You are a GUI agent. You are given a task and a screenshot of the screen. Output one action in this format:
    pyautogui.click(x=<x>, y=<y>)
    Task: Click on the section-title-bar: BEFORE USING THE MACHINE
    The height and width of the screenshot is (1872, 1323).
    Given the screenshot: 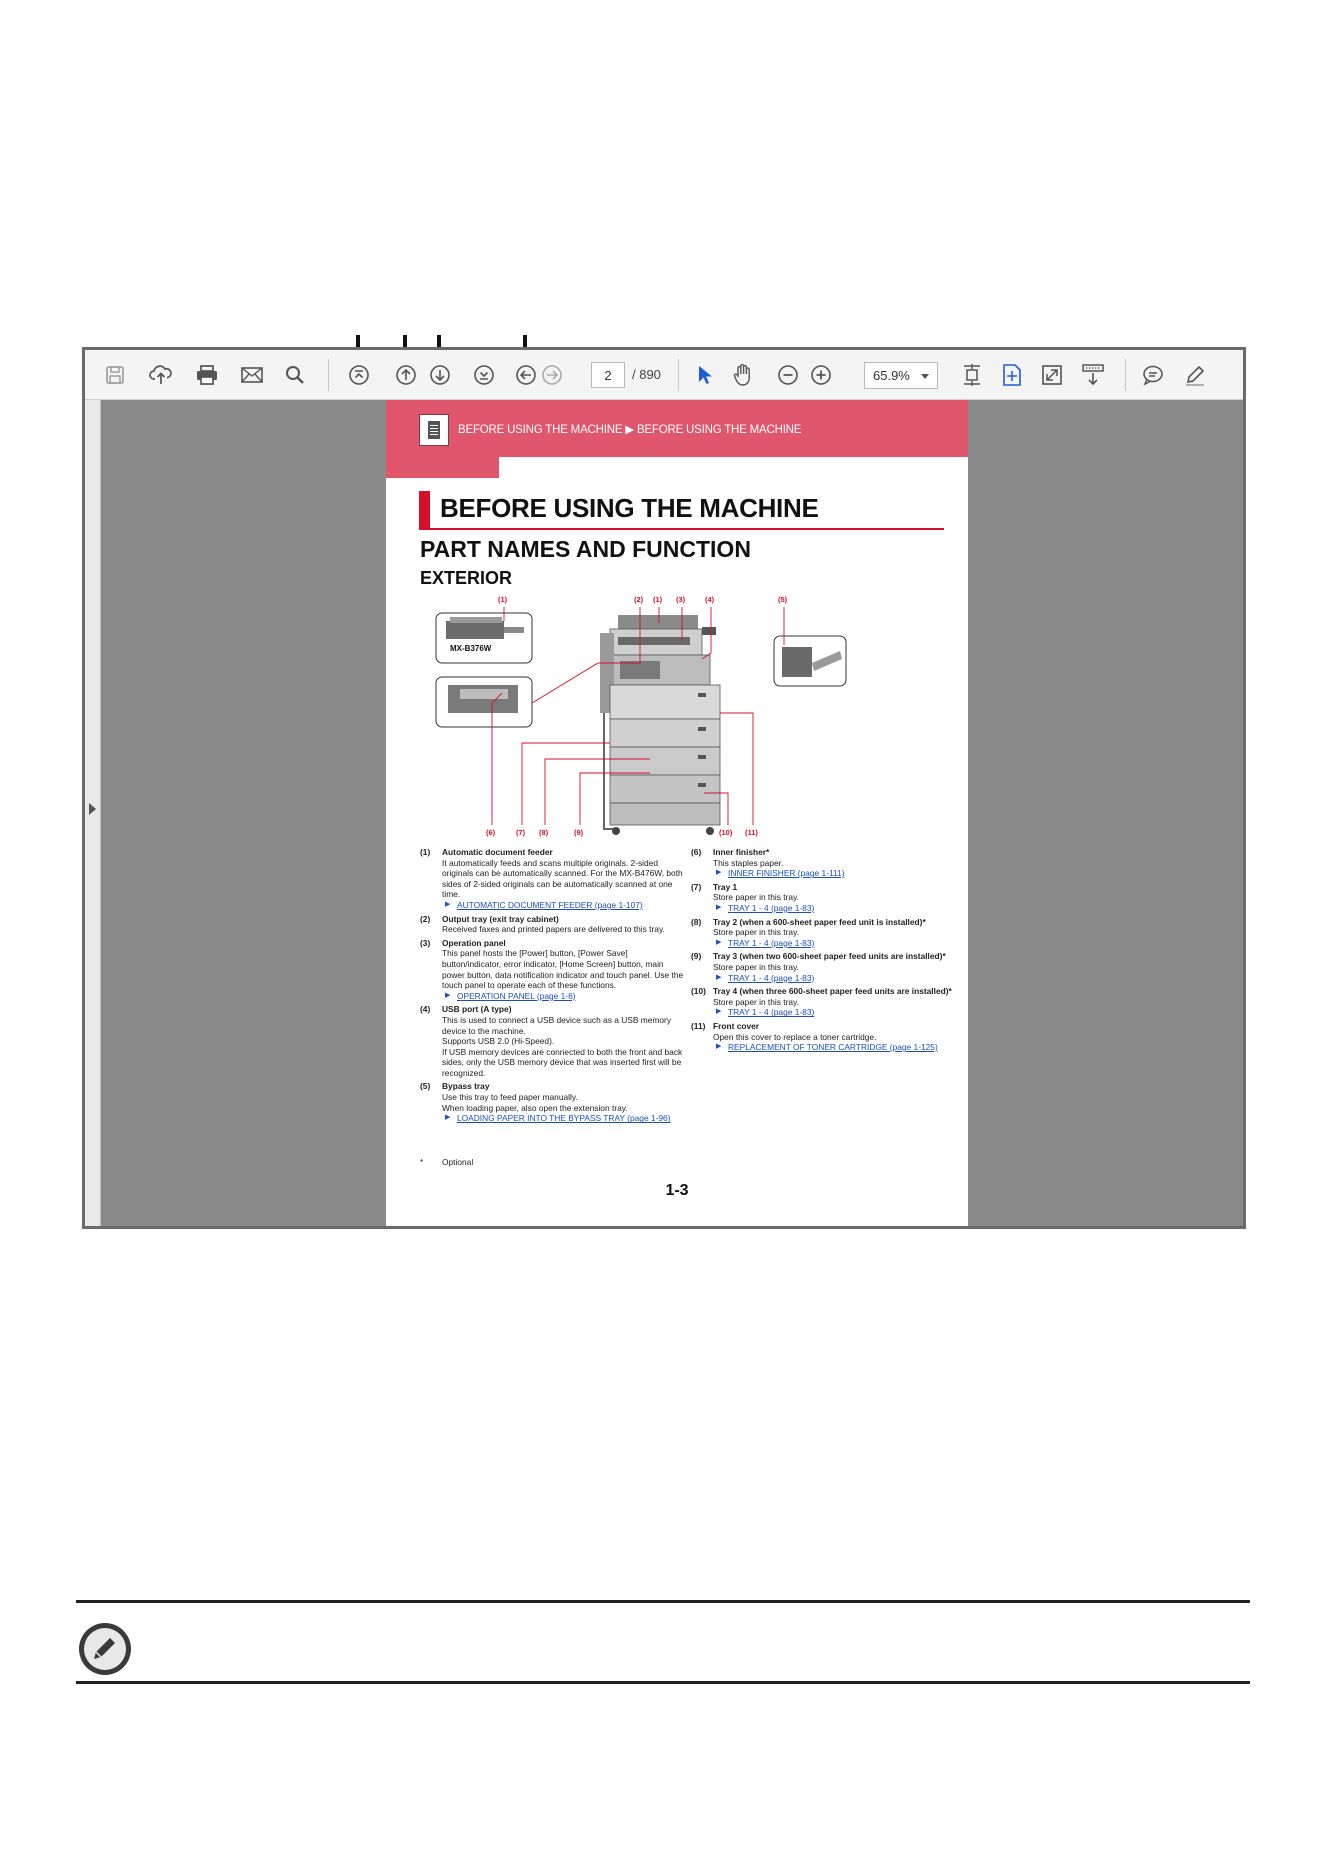 What is the action you would take?
    pyautogui.click(x=681, y=510)
    